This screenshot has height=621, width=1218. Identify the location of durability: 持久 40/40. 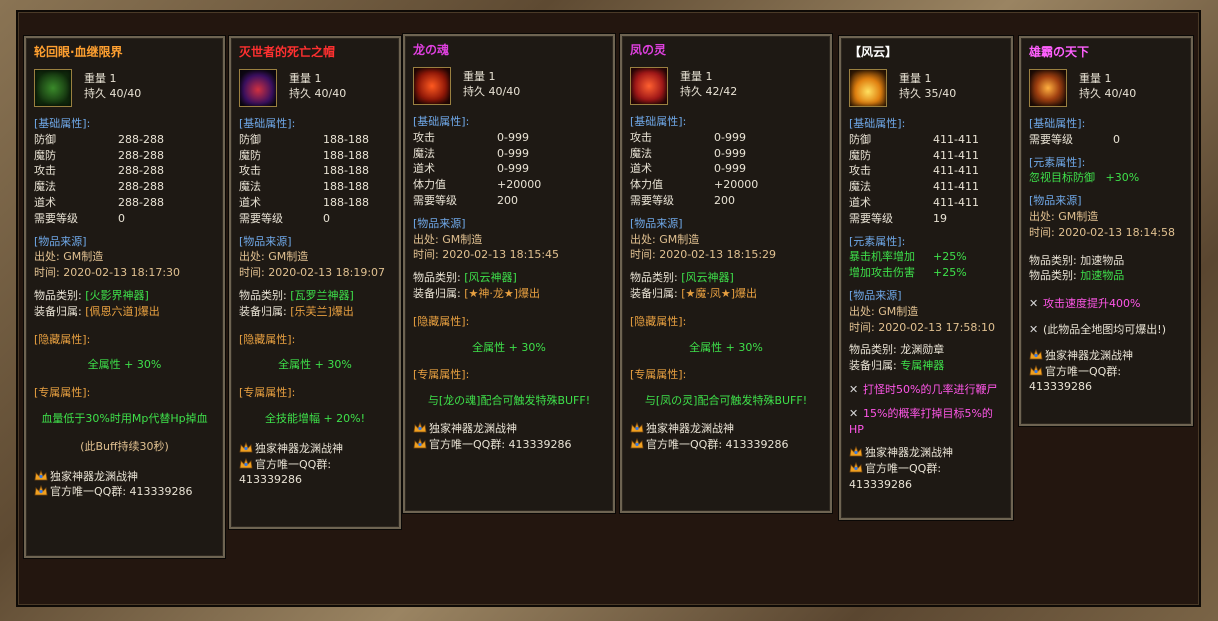
(318, 93).